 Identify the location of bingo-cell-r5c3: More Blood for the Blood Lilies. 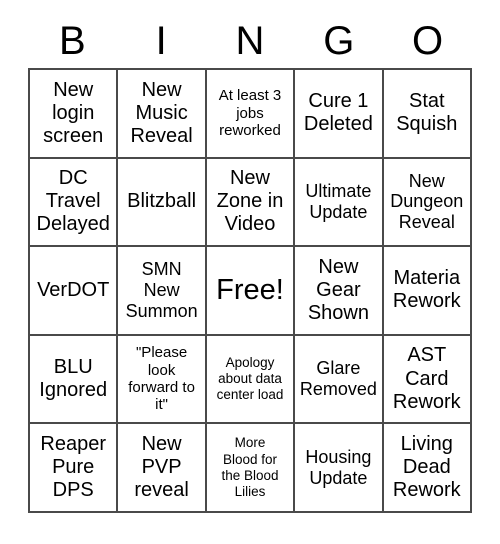
(251, 468).